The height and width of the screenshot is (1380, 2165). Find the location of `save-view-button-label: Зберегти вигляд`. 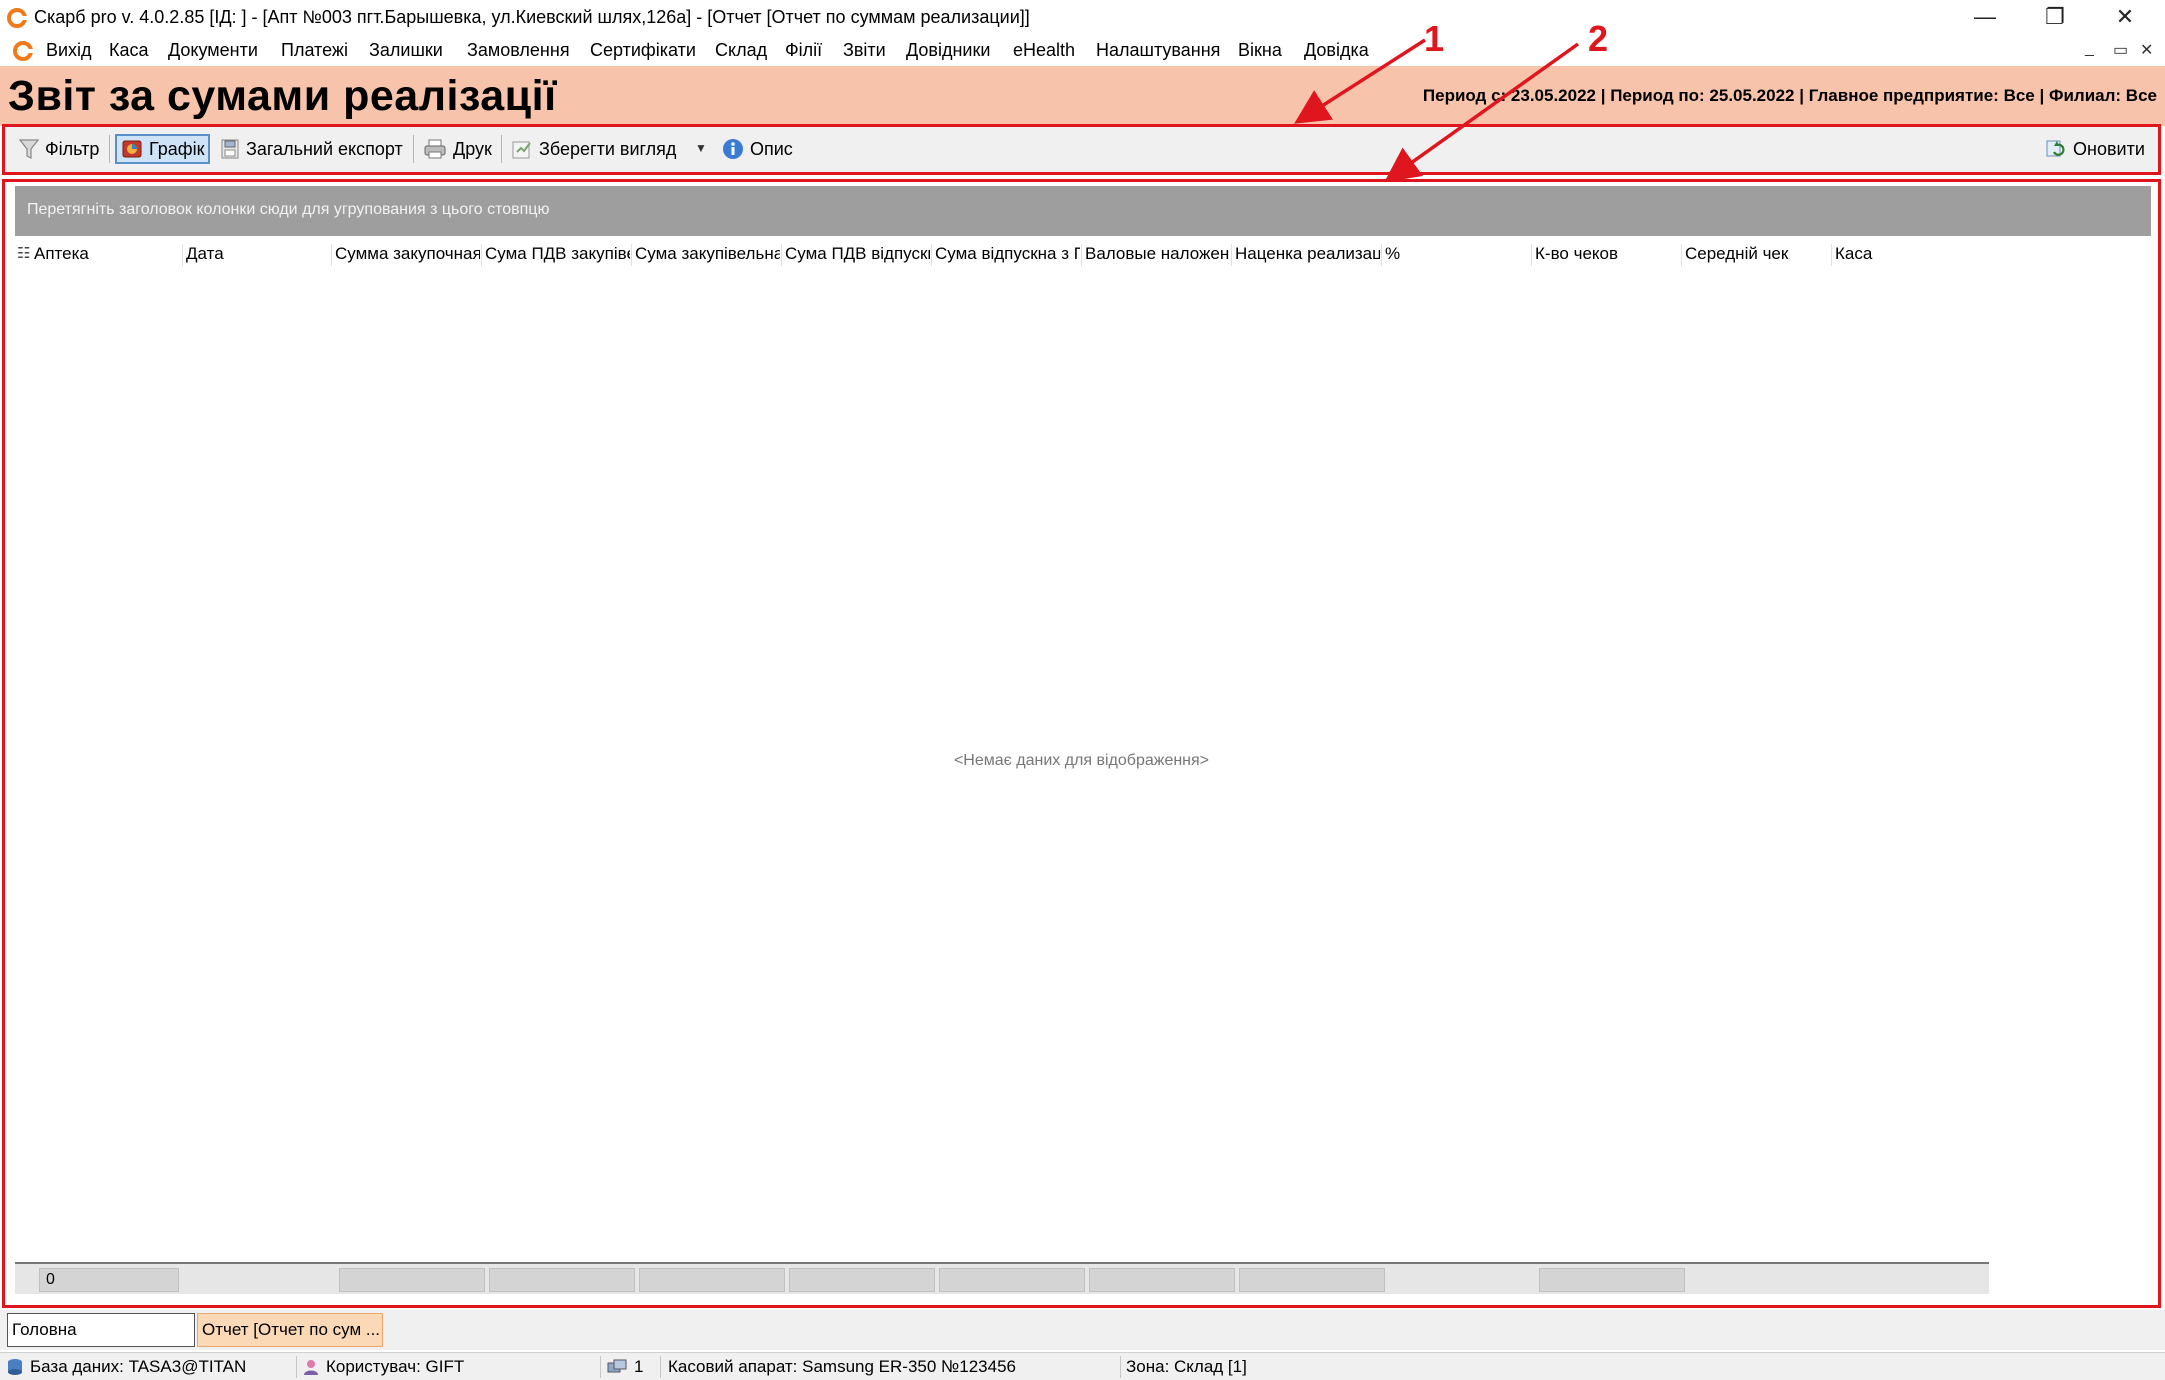

save-view-button-label: Зберегти вигляд is located at coordinates (608, 148).